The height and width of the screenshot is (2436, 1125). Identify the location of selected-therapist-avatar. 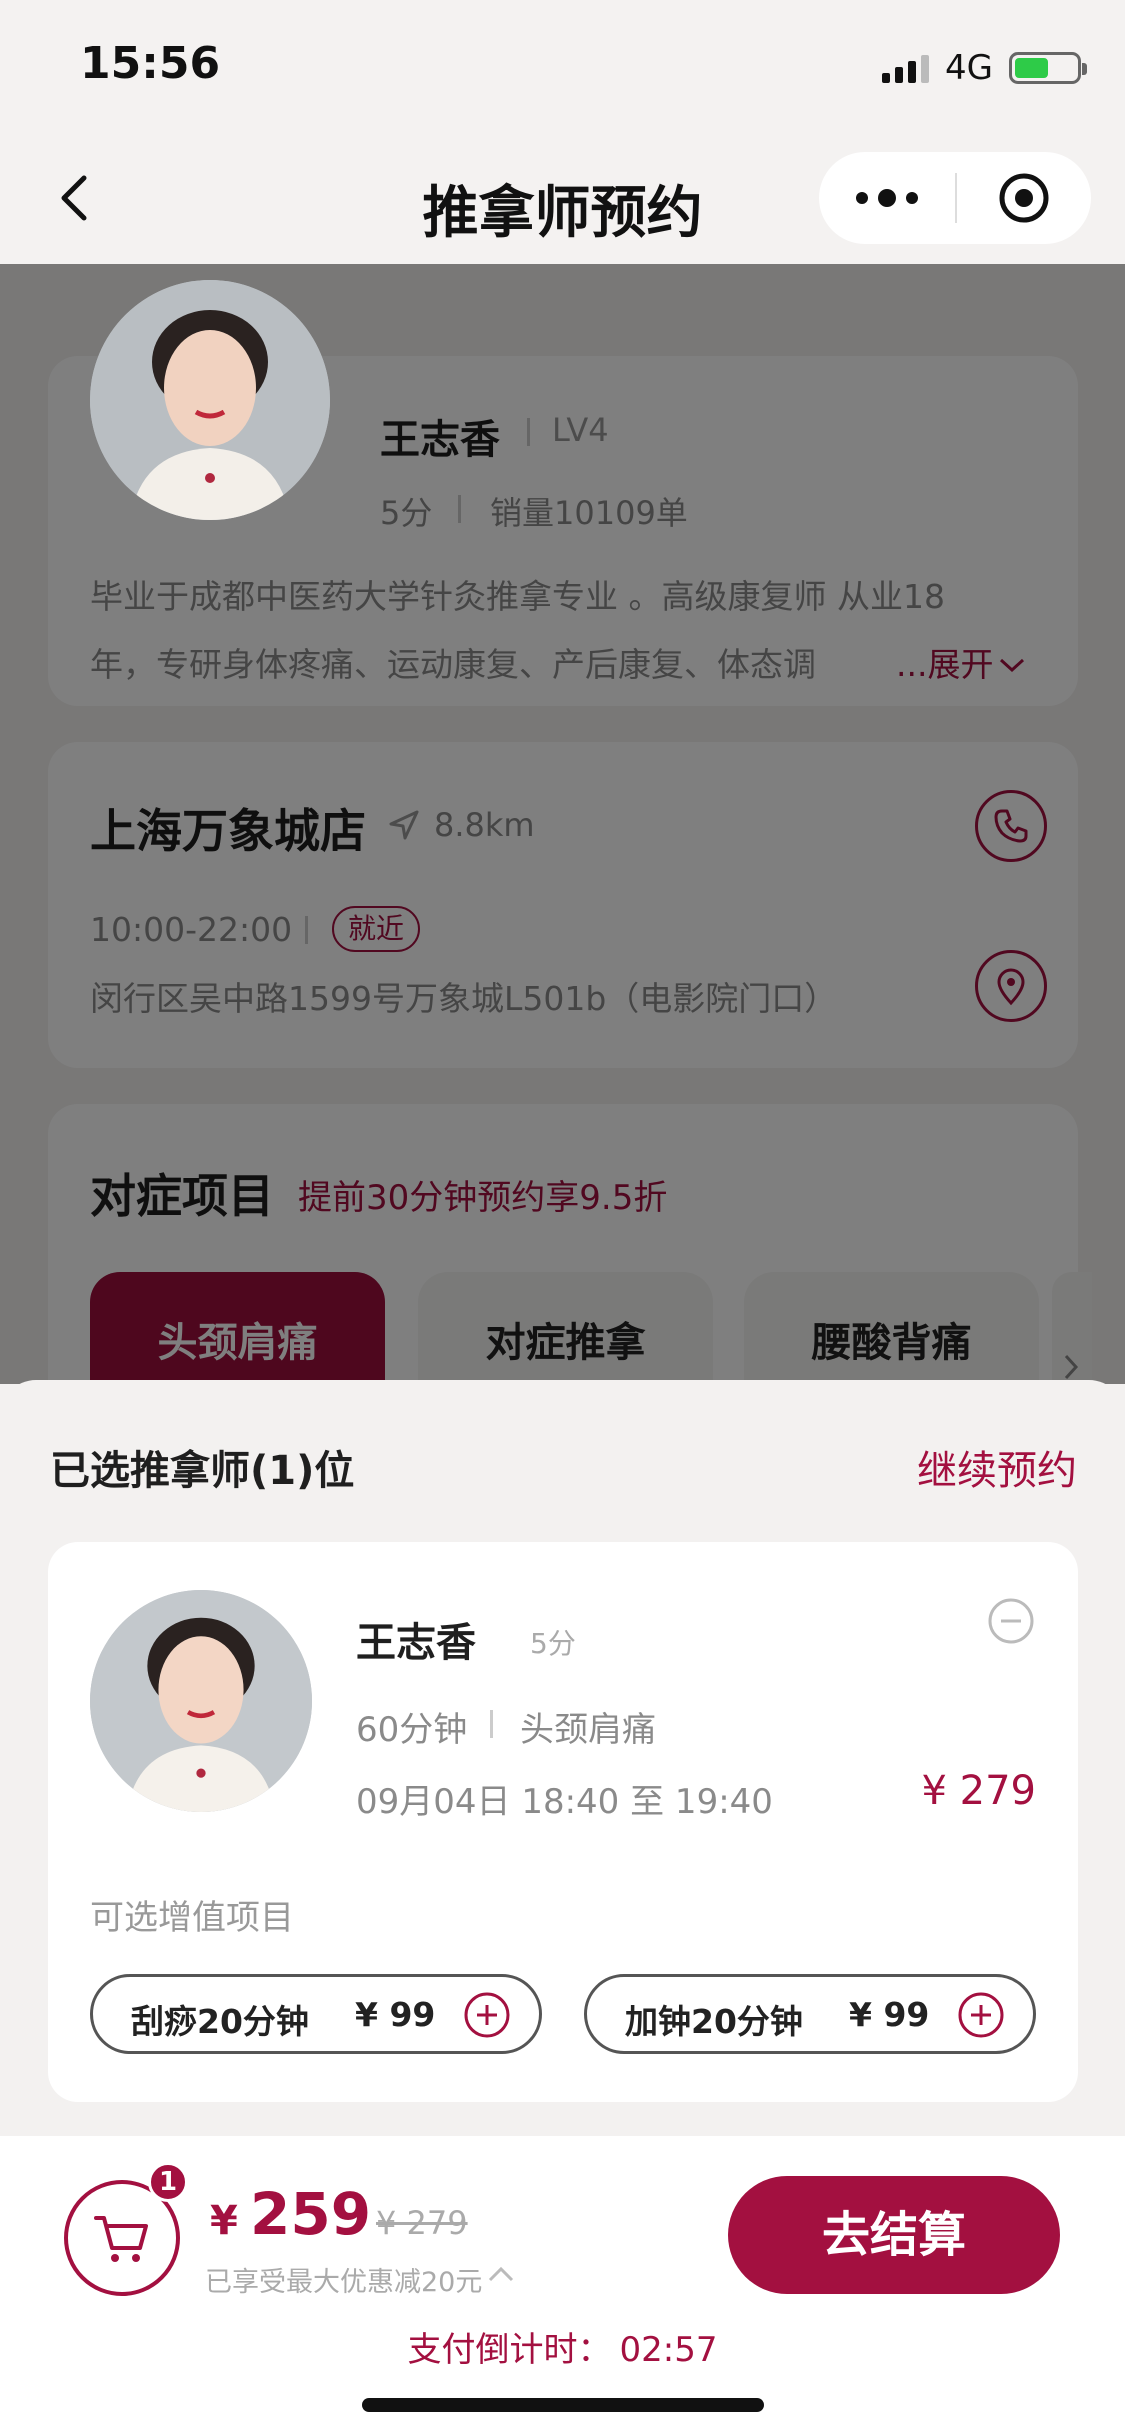
(201, 1701).